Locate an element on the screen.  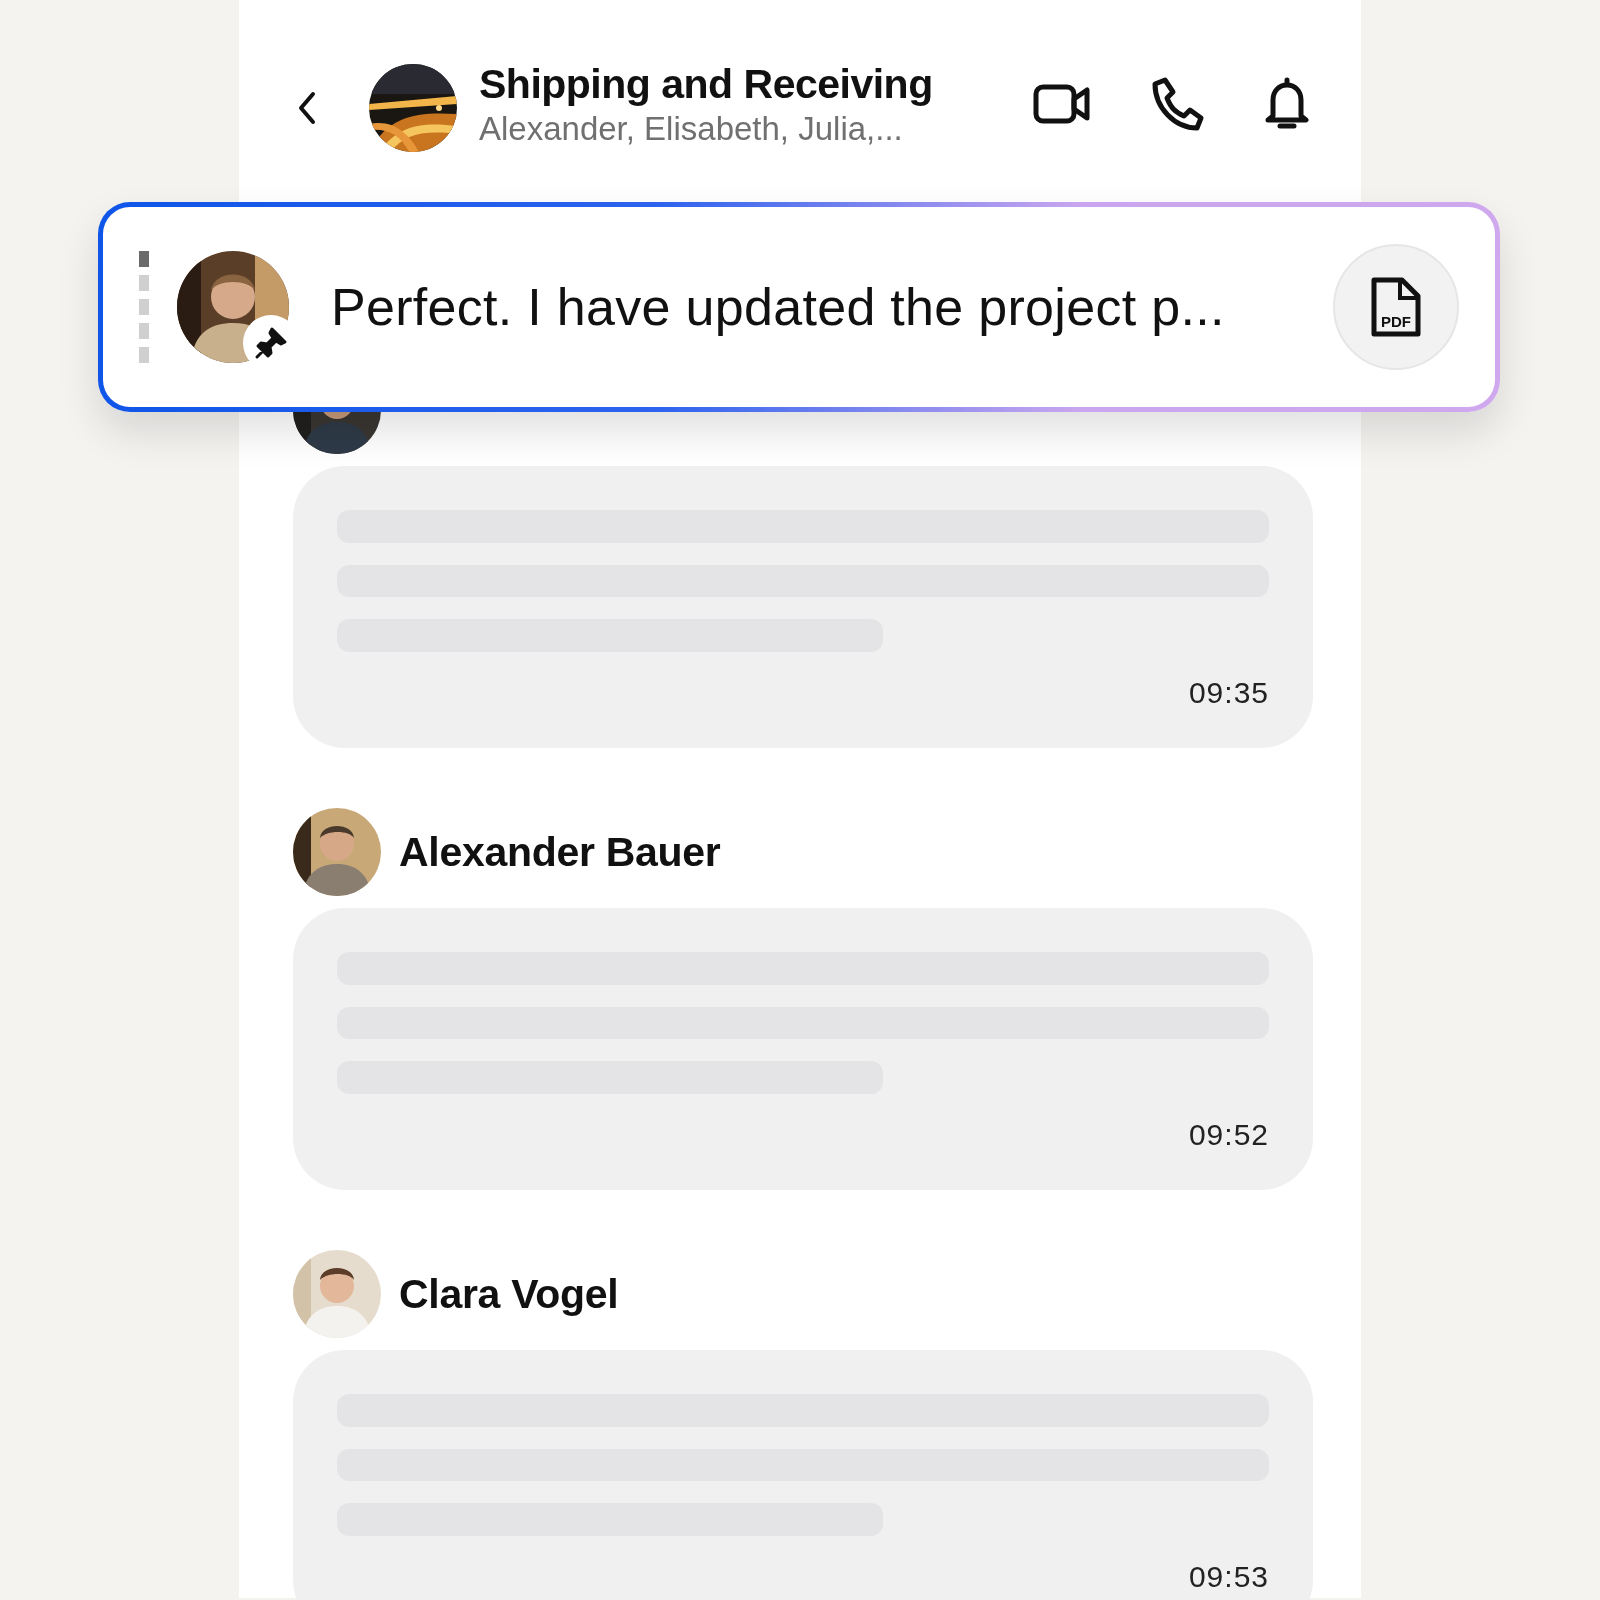
message-time: 09:52 is located at coordinates (1228, 1135).